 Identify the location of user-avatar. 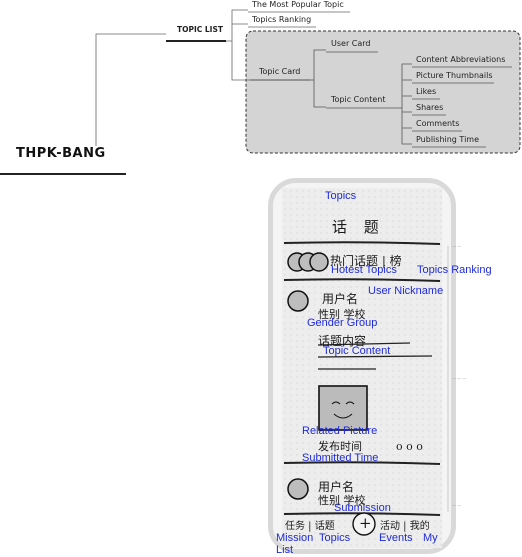
(298, 301).